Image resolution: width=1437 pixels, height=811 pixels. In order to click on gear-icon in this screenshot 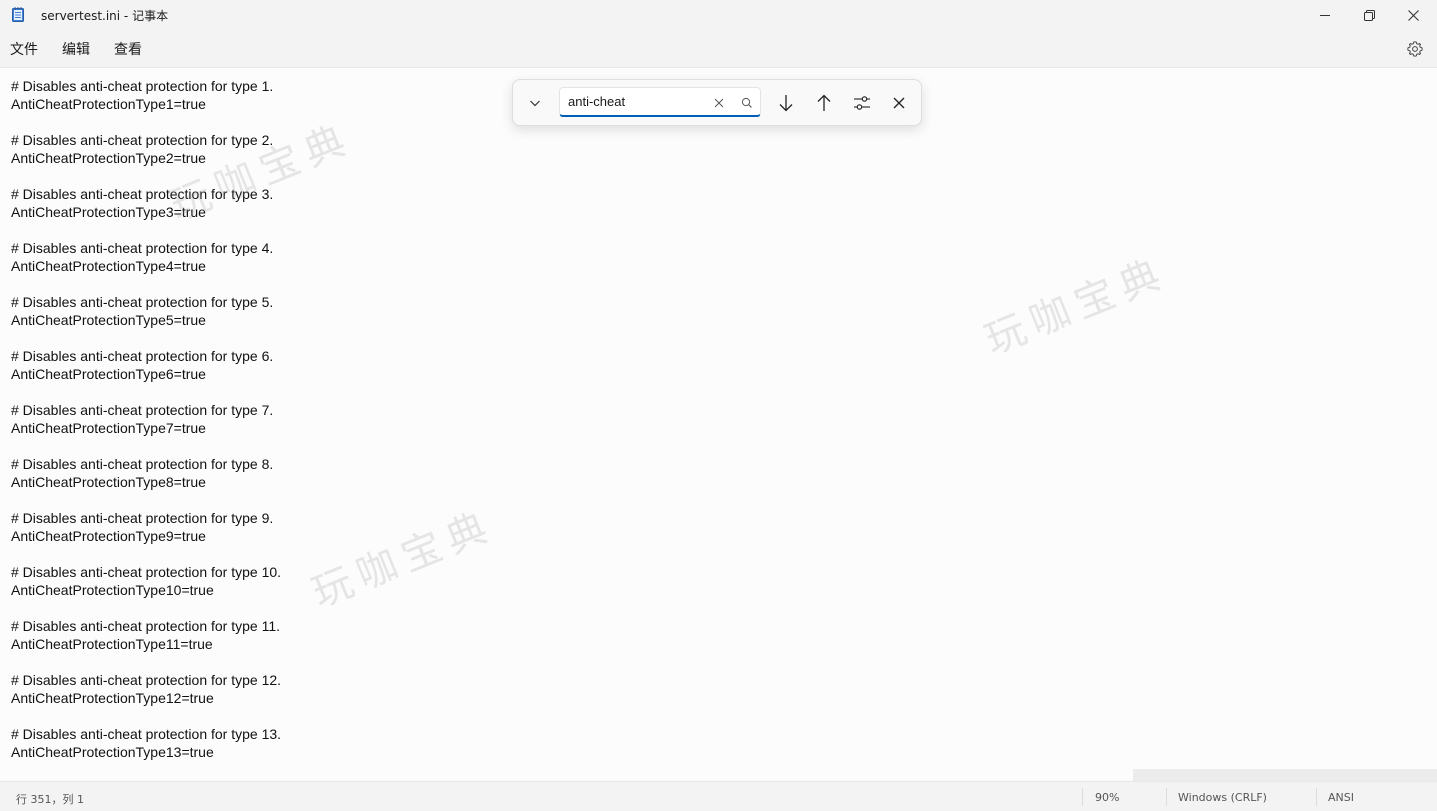, I will do `click(1415, 49)`.